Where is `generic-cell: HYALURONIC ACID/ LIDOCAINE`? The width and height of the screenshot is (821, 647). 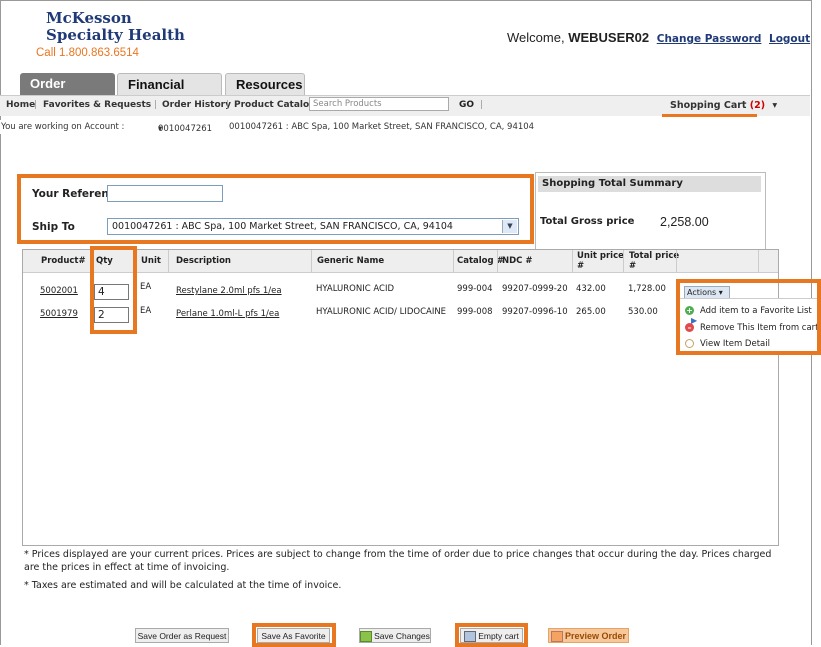 generic-cell: HYALURONIC ACID/ LIDOCAINE is located at coordinates (381, 312).